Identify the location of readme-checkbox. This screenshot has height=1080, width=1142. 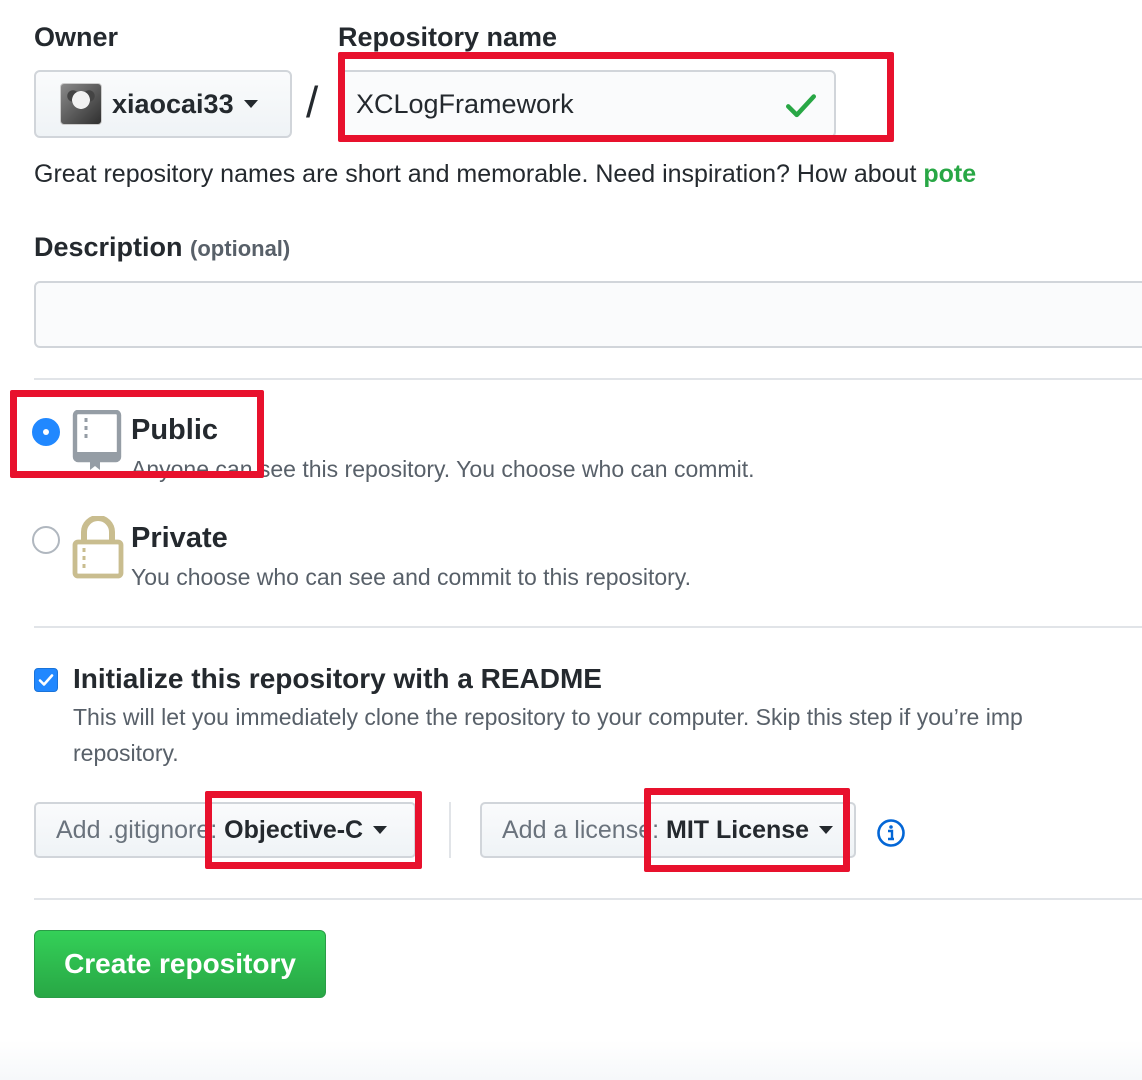
(46, 680).